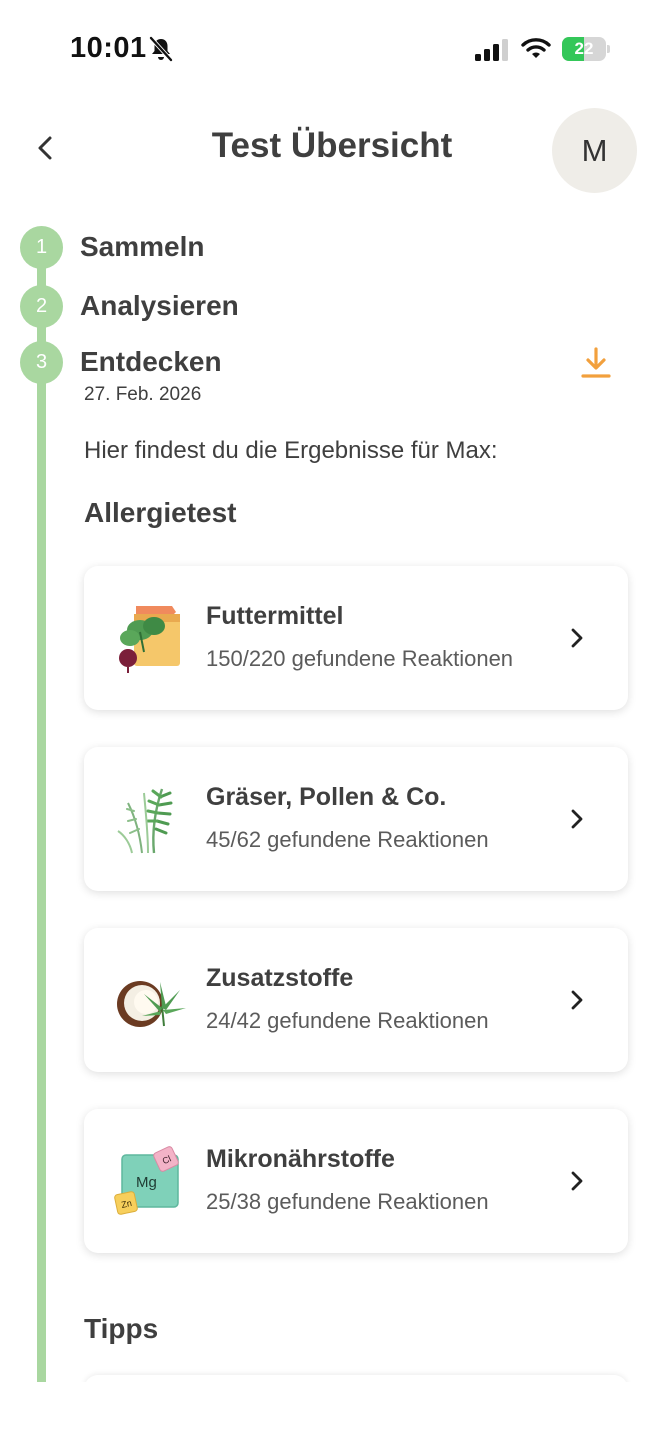 The image size is (664, 1440). I want to click on section-heading-tips: Tipps, so click(121, 1328).